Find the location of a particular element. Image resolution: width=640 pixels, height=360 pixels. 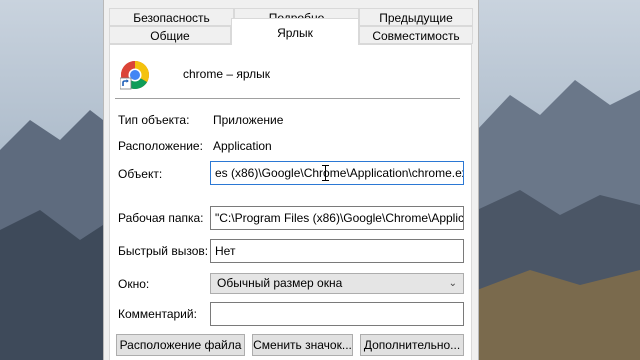

chevron-down-icon: ⌄ is located at coordinates (452, 283).